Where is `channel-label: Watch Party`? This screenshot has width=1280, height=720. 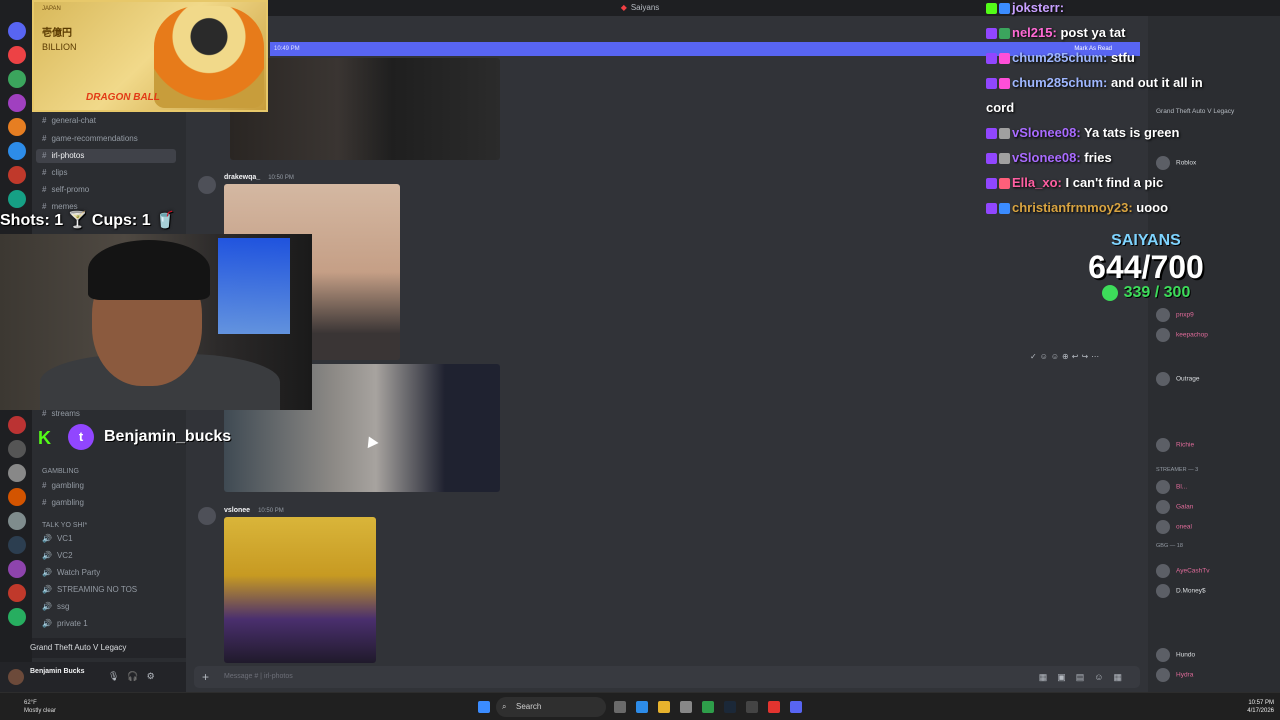 channel-label: Watch Party is located at coordinates (78, 572).